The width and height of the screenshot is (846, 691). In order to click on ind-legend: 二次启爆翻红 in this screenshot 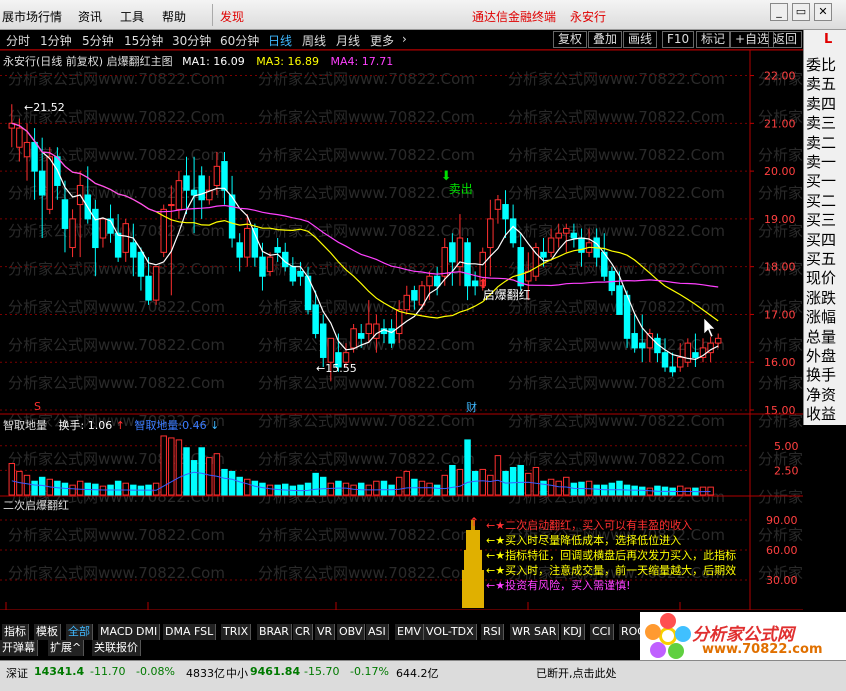, I will do `click(36, 505)`.